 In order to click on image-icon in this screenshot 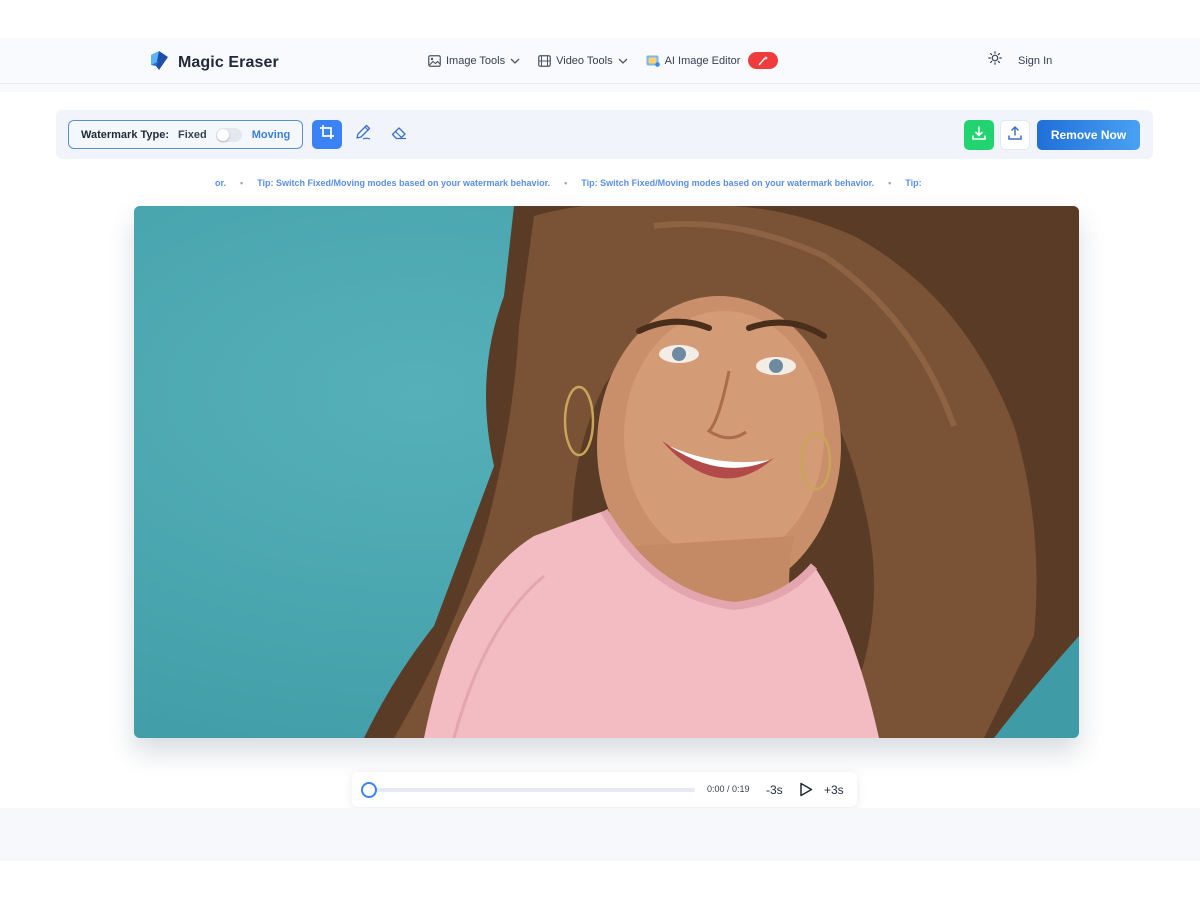, I will do `click(434, 60)`.